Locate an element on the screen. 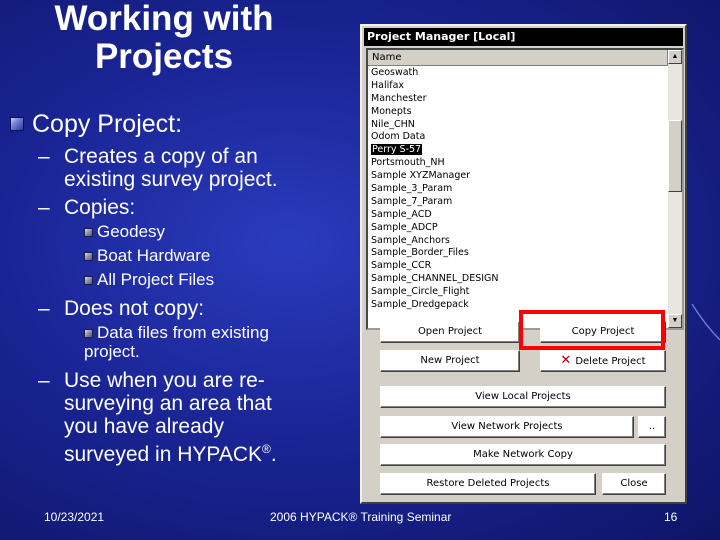 The width and height of the screenshot is (720, 540). square-bullet-icon is located at coordinates (17, 124).